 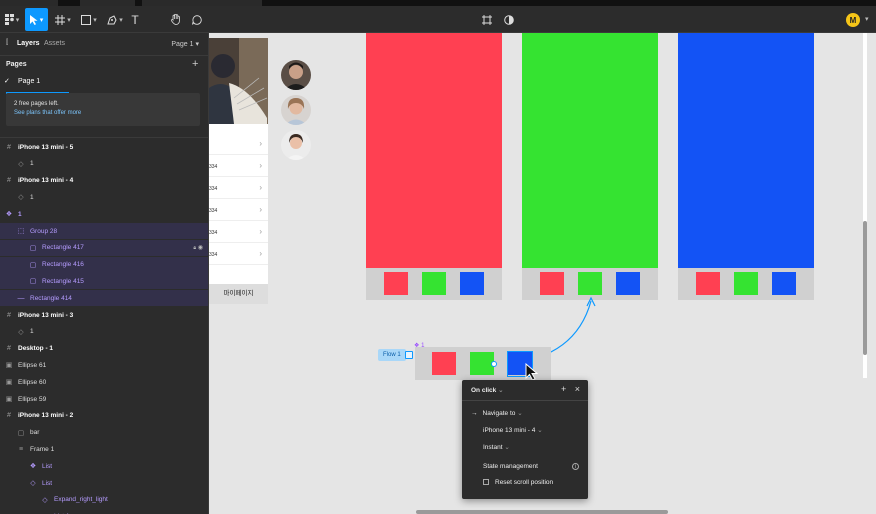 I want to click on layer-item: ▢ Rectangle 416, so click(x=104, y=264).